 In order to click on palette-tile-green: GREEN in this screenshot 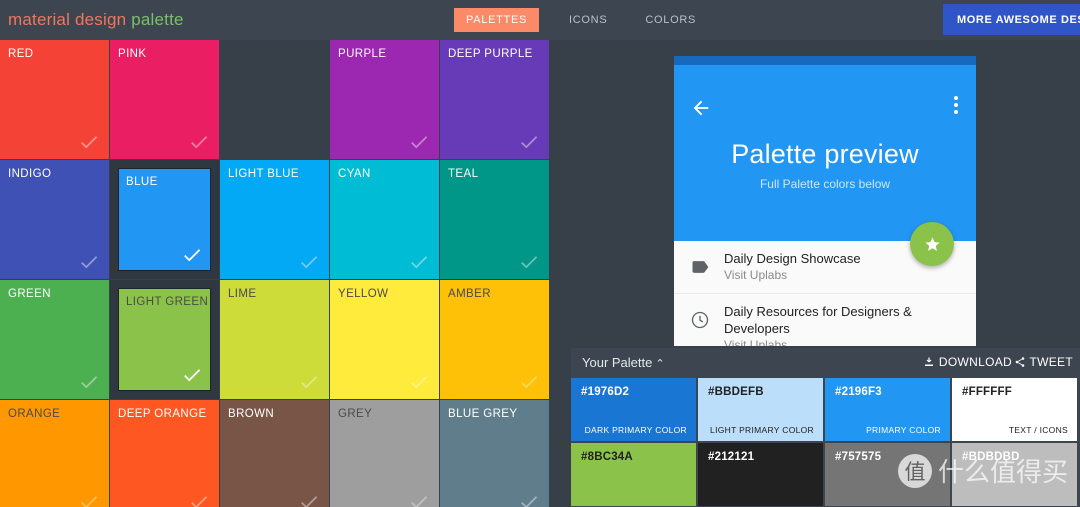, I will do `click(54, 339)`.